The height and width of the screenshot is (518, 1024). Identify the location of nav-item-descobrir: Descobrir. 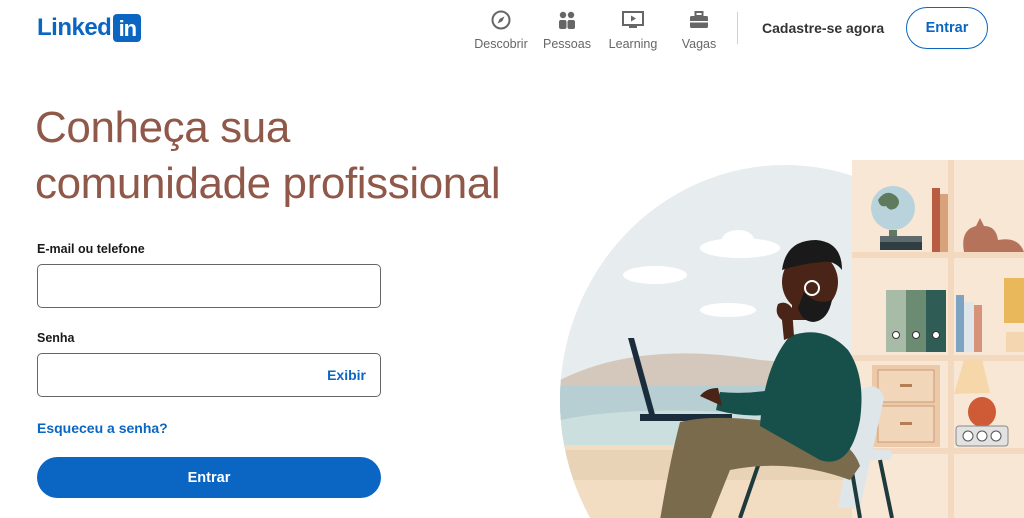
(501, 29).